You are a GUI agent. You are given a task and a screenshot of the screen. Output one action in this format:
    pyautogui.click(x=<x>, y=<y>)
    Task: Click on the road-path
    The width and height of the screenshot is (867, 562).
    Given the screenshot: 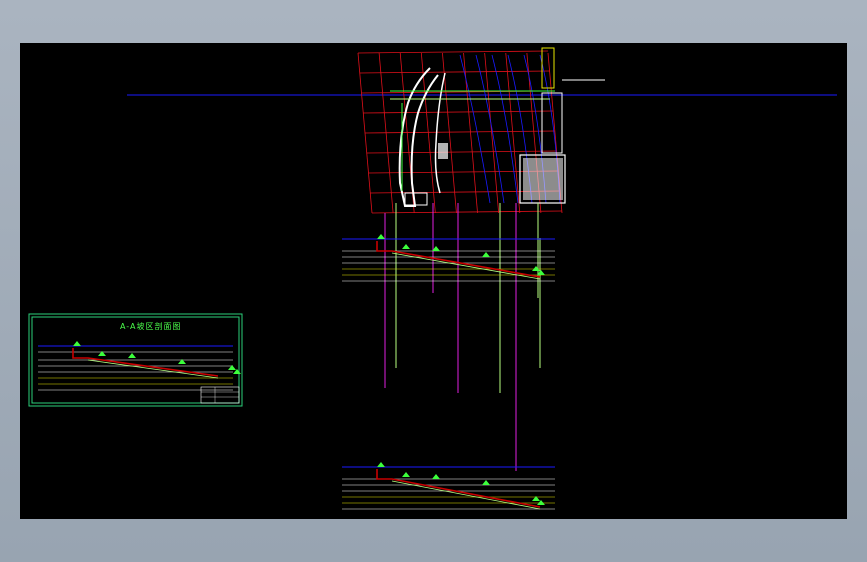 What is the action you would take?
    pyautogui.click(x=418, y=137)
    